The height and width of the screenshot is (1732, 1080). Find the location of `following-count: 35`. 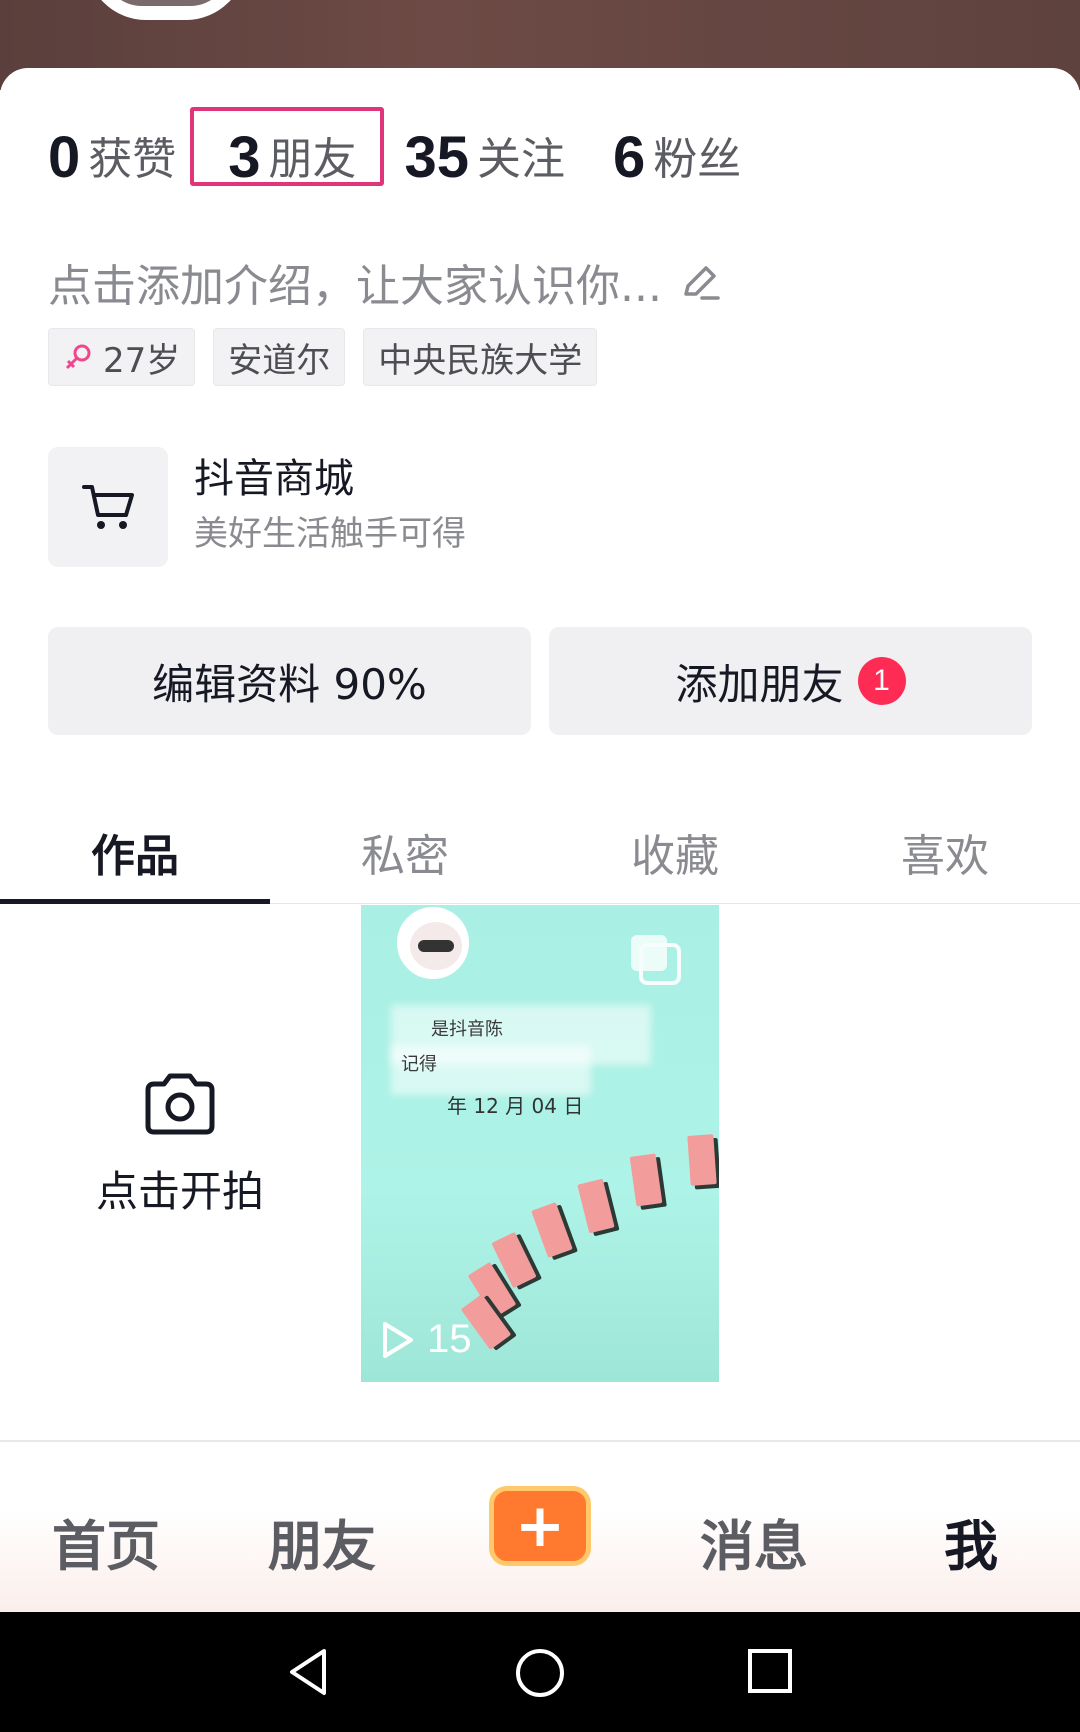

following-count: 35 is located at coordinates (437, 157).